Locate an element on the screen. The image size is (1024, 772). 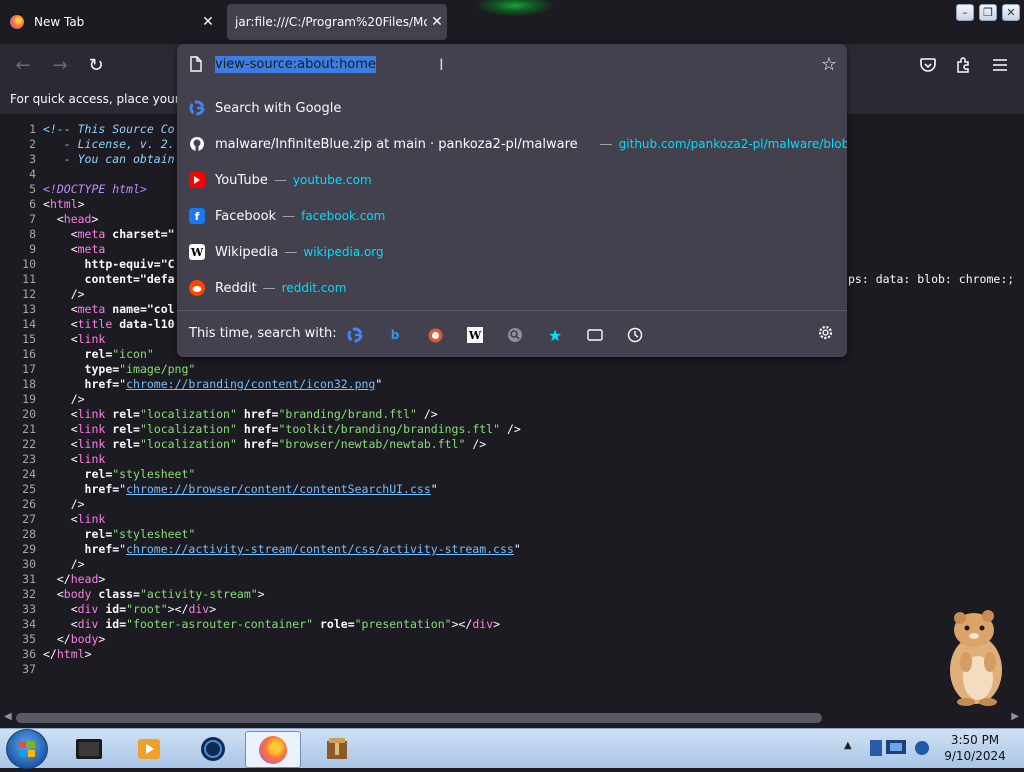
wikipedia-icon: W is located at coordinates (475, 335).